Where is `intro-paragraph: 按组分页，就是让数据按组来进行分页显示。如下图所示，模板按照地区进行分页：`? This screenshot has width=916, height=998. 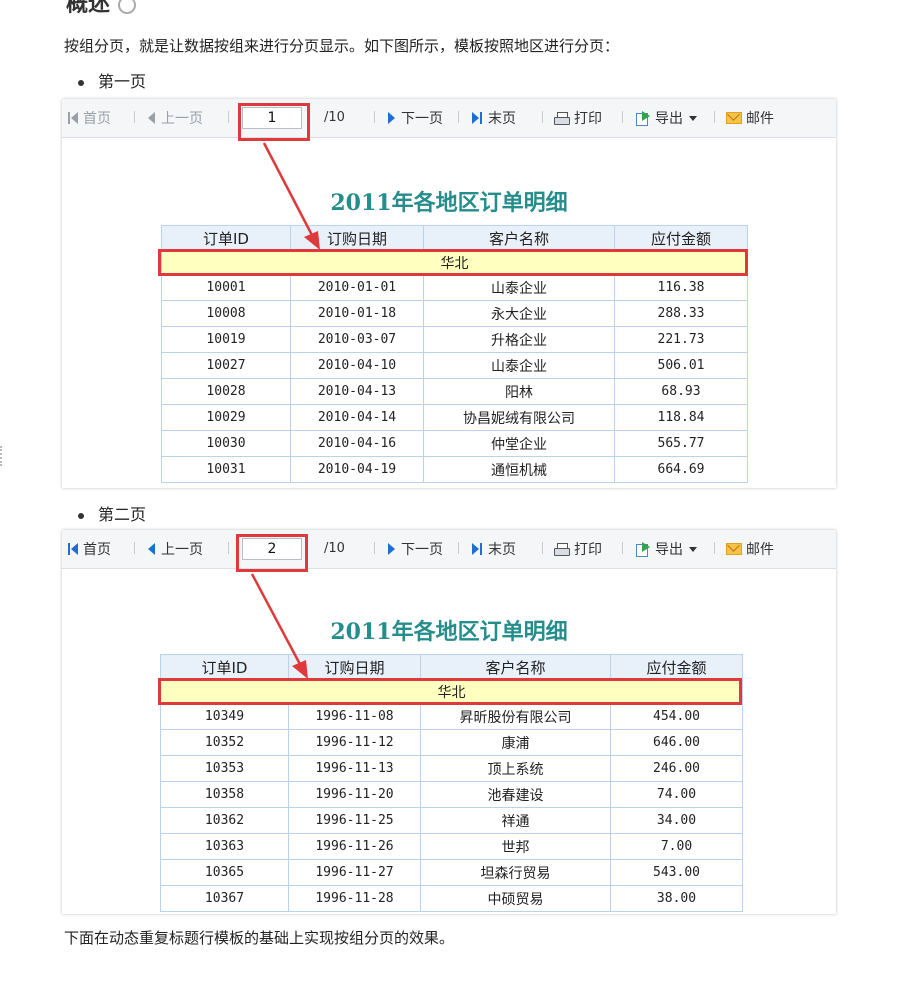
intro-paragraph: 按组分页，就是让数据按组来进行分页显示。如下图所示，模板按照地区进行分页： is located at coordinates (342, 46).